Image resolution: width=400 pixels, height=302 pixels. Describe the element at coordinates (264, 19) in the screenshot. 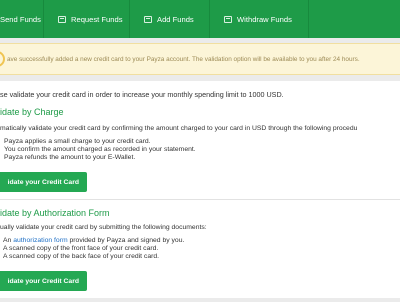

I see `nav-withdraw-funds-label: Withdraw Funds` at that location.